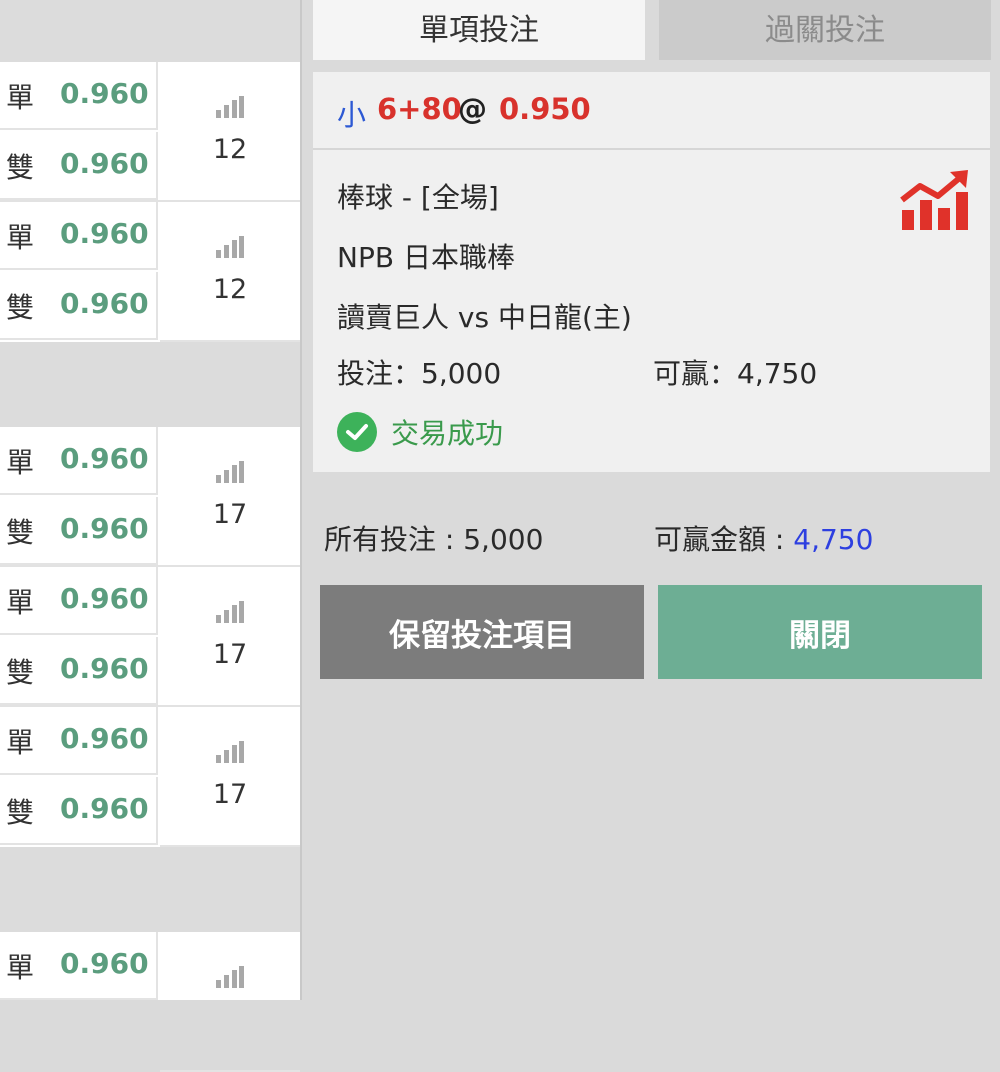  What do you see at coordinates (352, 115) in the screenshot?
I see `selection-label: 小` at bounding box center [352, 115].